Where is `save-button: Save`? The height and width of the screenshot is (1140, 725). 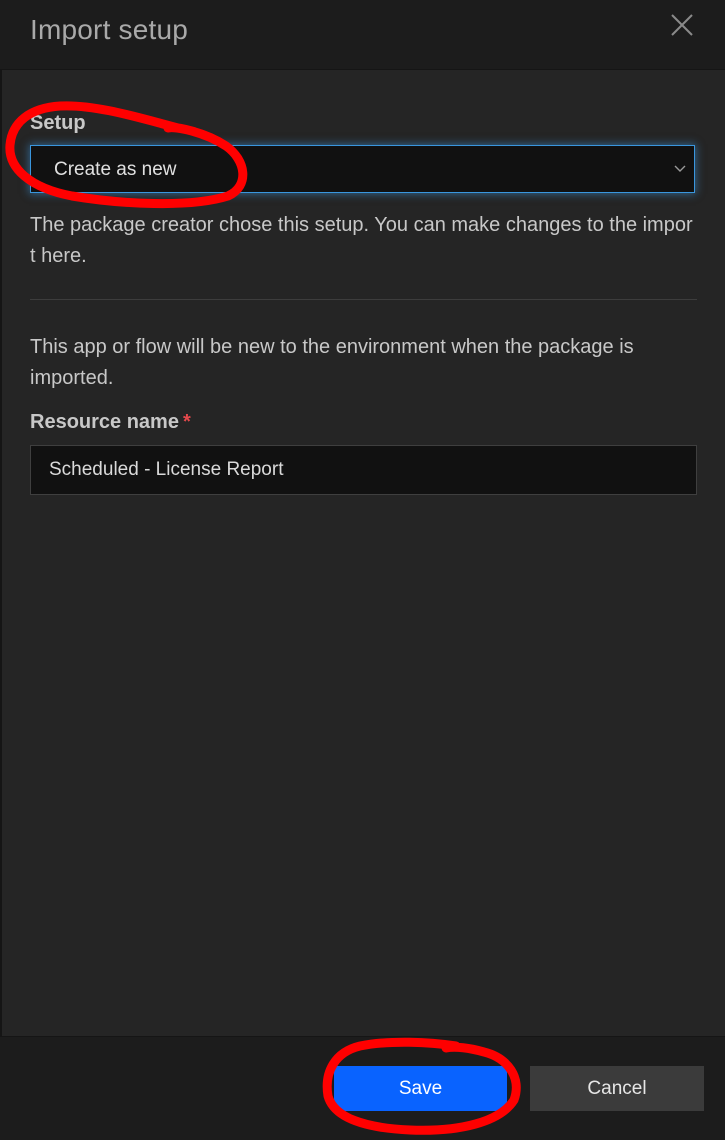 save-button: Save is located at coordinates (420, 1088).